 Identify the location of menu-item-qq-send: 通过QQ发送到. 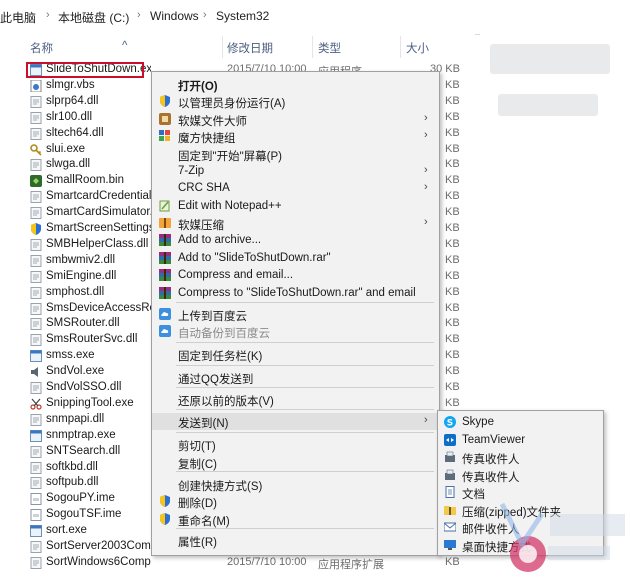
(295, 377).